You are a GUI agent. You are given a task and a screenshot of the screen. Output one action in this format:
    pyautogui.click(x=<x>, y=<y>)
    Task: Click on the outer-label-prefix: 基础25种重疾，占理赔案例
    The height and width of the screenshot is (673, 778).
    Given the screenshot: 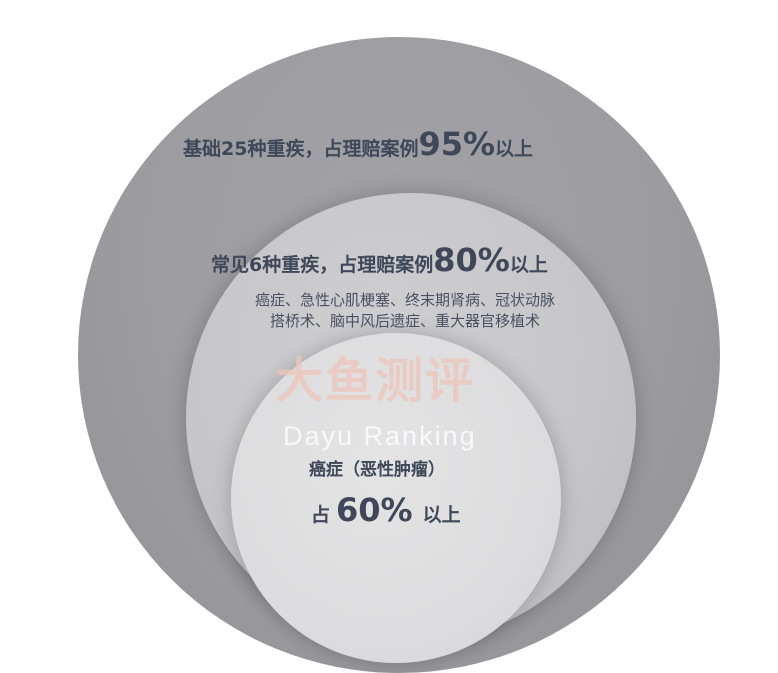 What is the action you would take?
    pyautogui.click(x=301, y=149)
    